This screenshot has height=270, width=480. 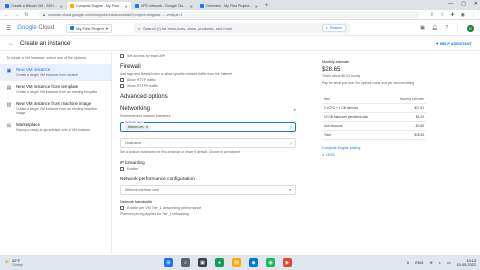 What do you see at coordinates (35, 28) in the screenshot?
I see `google-cloud-logo: Google Cloud` at bounding box center [35, 28].